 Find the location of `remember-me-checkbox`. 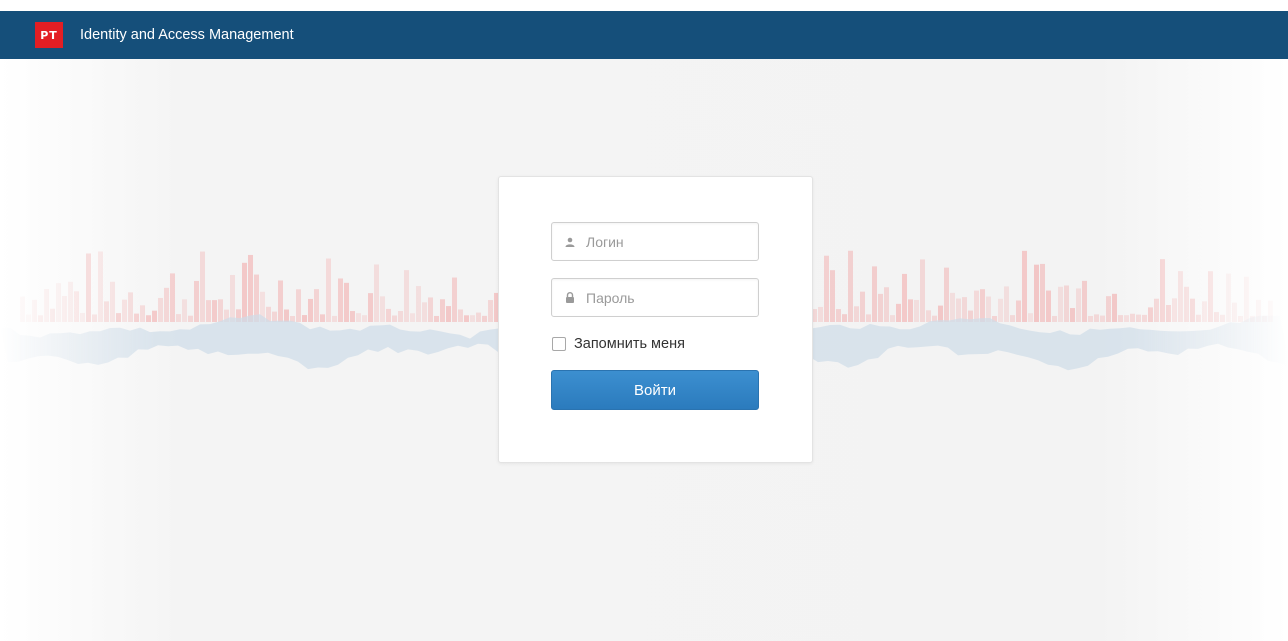

remember-me-checkbox is located at coordinates (559, 344).